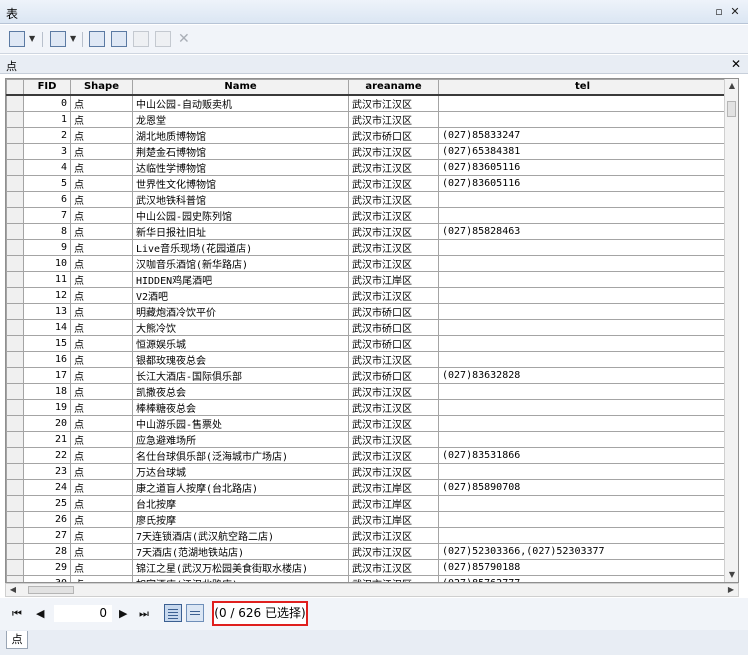 The width and height of the screenshot is (748, 655). I want to click on table-row: 7 点中山公园-园史陈列馆 武汉市江汉区, so click(366, 215).